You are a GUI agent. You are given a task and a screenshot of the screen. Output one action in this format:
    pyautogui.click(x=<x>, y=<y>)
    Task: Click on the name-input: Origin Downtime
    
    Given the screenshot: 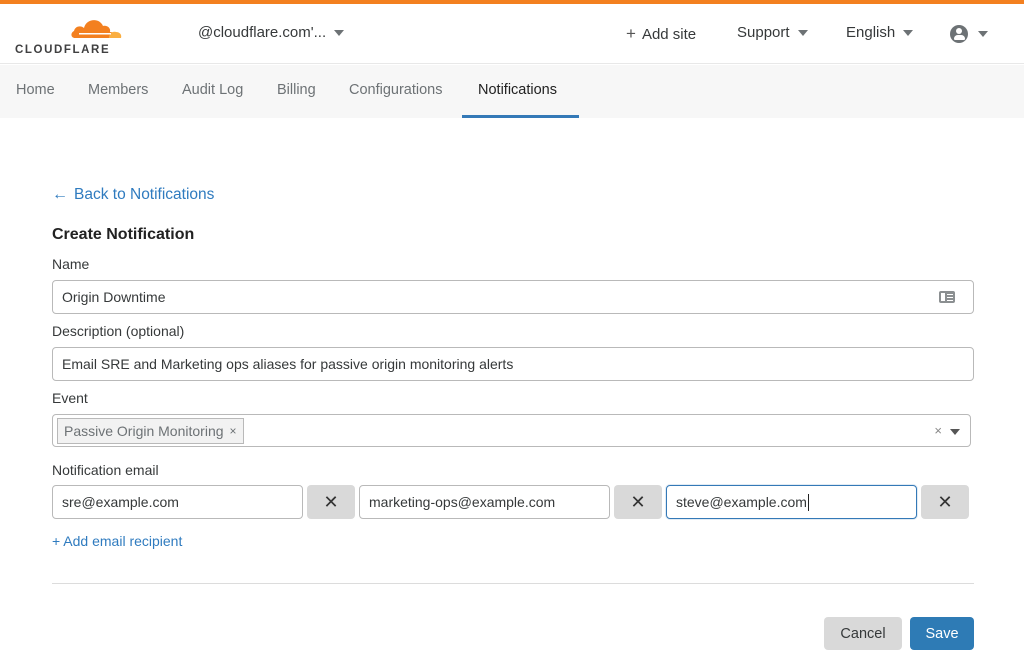 What is the action you would take?
    pyautogui.click(x=513, y=297)
    